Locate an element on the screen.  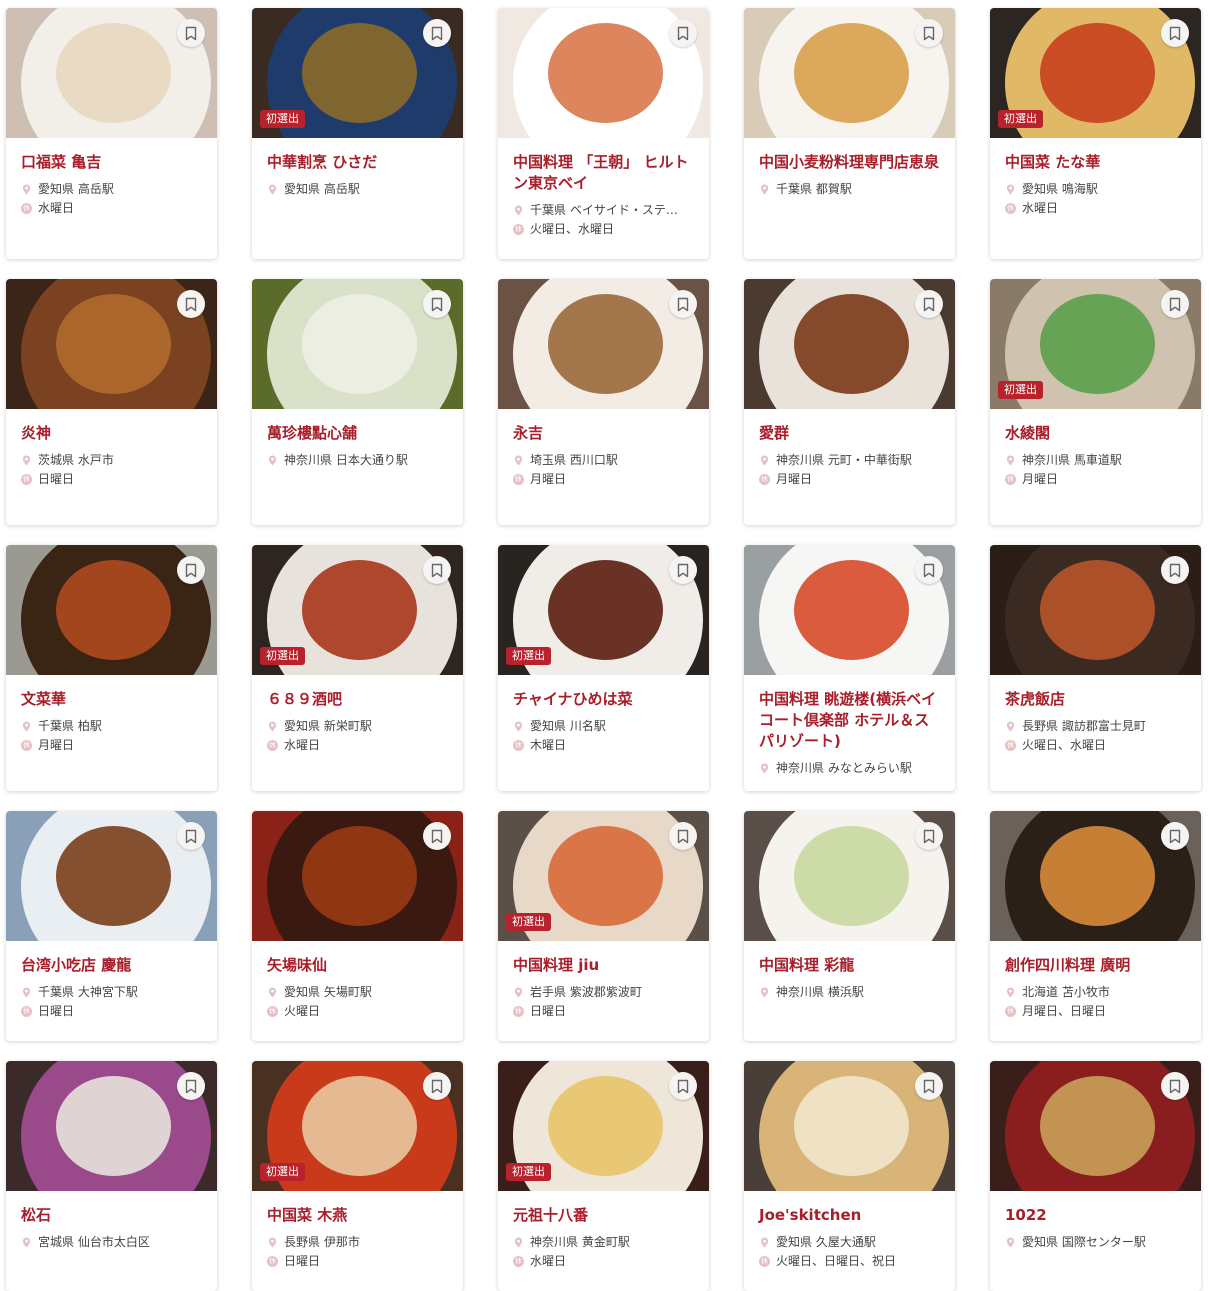
restaurant-card: 中国料理 「王朝」 ヒルトン東京ベイ 千葉県 ベイサイド・ステ… 休火曜日、水曜日 is located at coordinates (603, 133).